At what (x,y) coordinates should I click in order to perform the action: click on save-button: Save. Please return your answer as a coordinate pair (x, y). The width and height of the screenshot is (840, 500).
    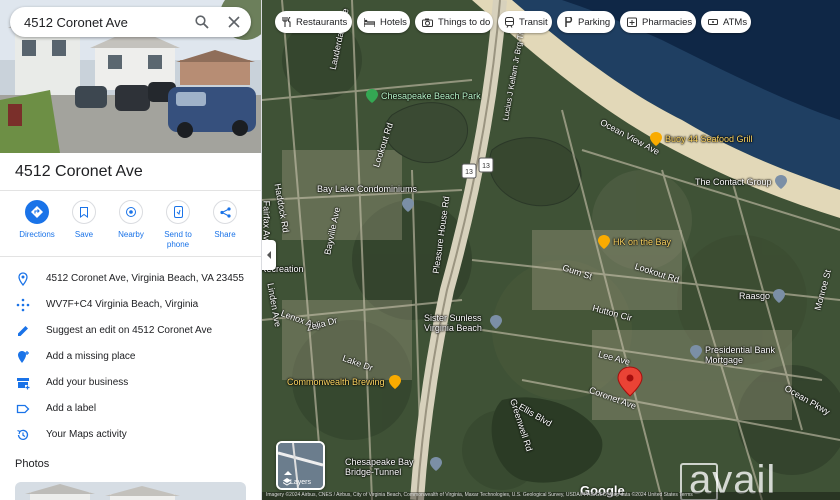
    Looking at the image, I should click on (84, 220).